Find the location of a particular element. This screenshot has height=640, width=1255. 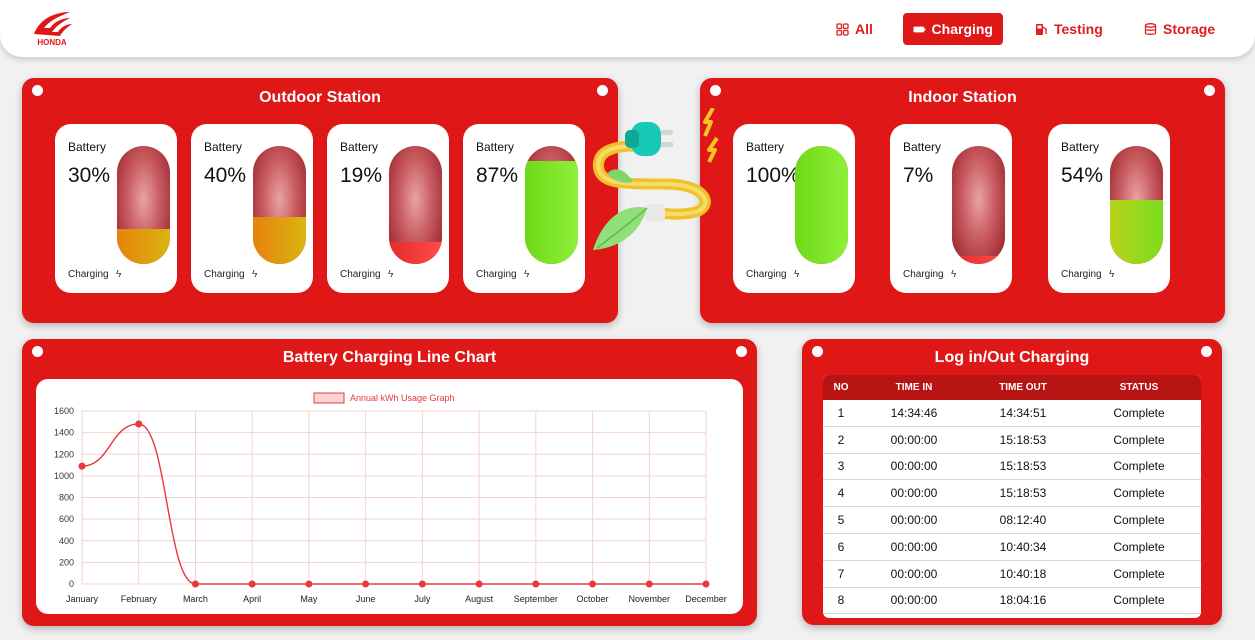

table-row: 4 00:00:00 15:18:53 Complete is located at coordinates (1012, 494).